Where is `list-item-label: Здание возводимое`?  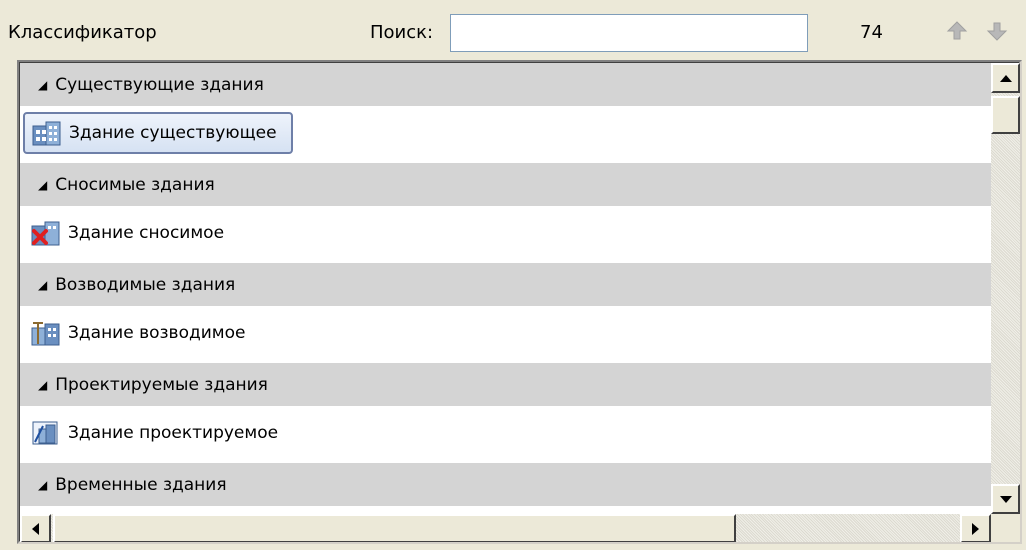
list-item-label: Здание возводимое is located at coordinates (157, 333).